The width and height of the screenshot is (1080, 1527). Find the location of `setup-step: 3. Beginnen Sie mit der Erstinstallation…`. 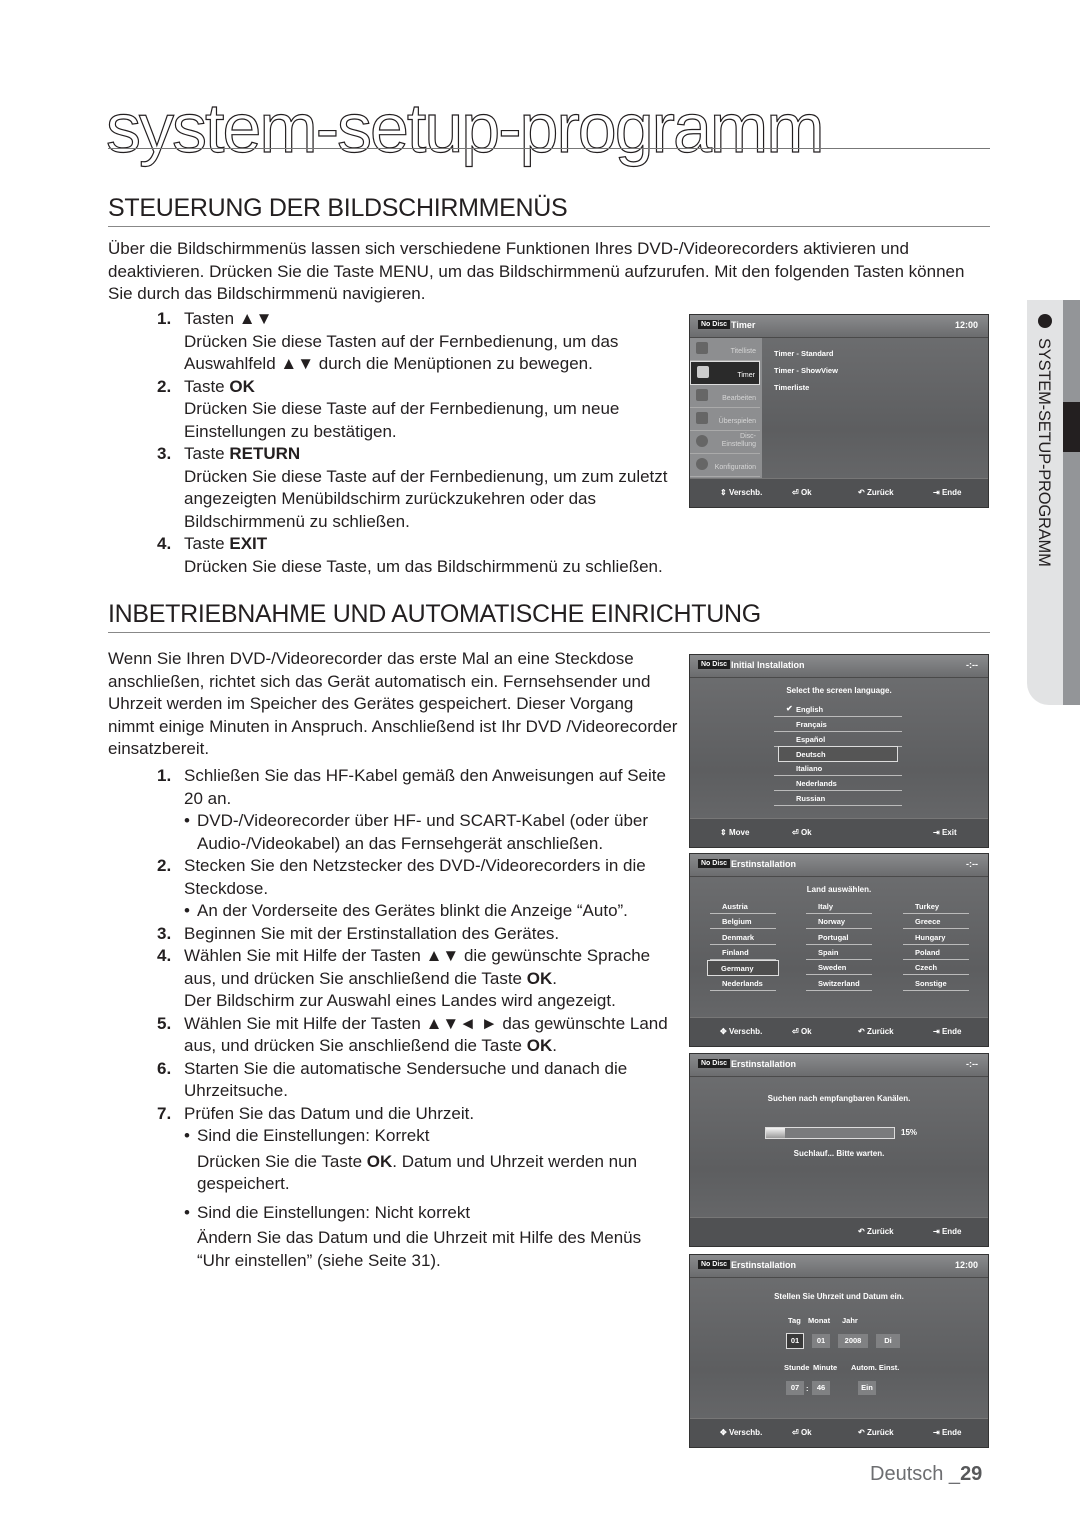

setup-step: 3. Beginnen Sie mit der Erstinstallation… is located at coordinates (358, 933).